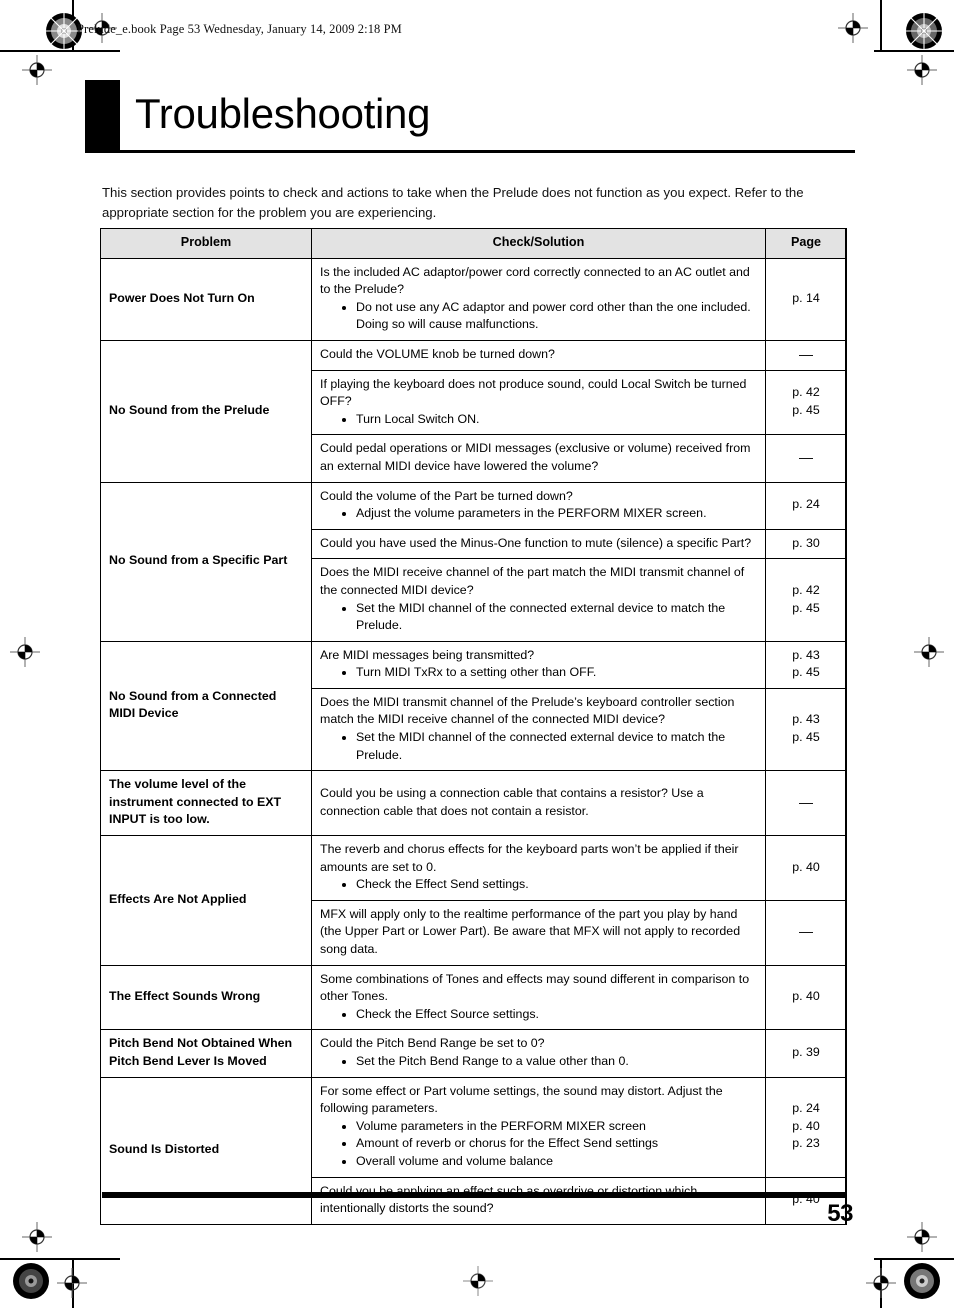 This screenshot has height=1308, width=954. What do you see at coordinates (806, 505) in the screenshot?
I see `page-reference-cell: p. 24` at bounding box center [806, 505].